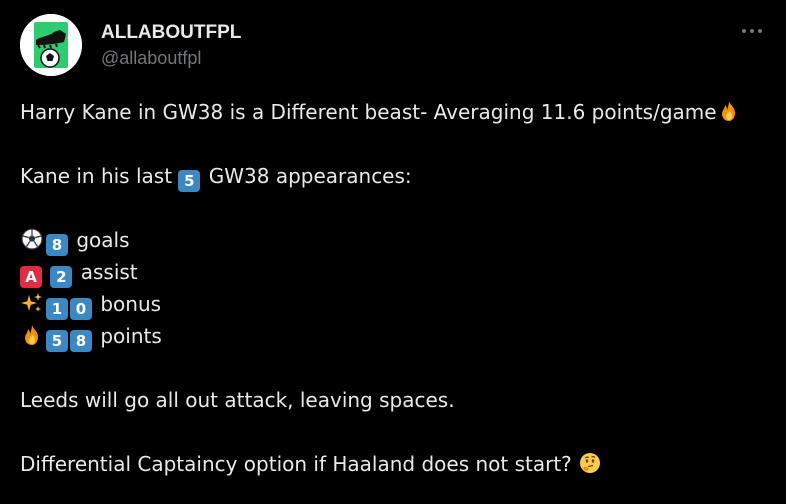  I want to click on avatar, so click(51, 45).